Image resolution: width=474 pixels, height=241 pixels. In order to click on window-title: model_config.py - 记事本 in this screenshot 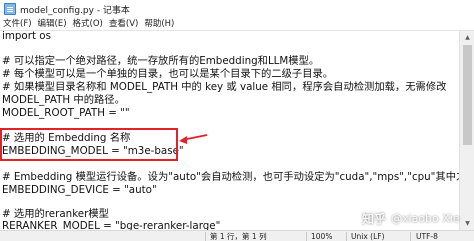, I will do `click(75, 10)`.